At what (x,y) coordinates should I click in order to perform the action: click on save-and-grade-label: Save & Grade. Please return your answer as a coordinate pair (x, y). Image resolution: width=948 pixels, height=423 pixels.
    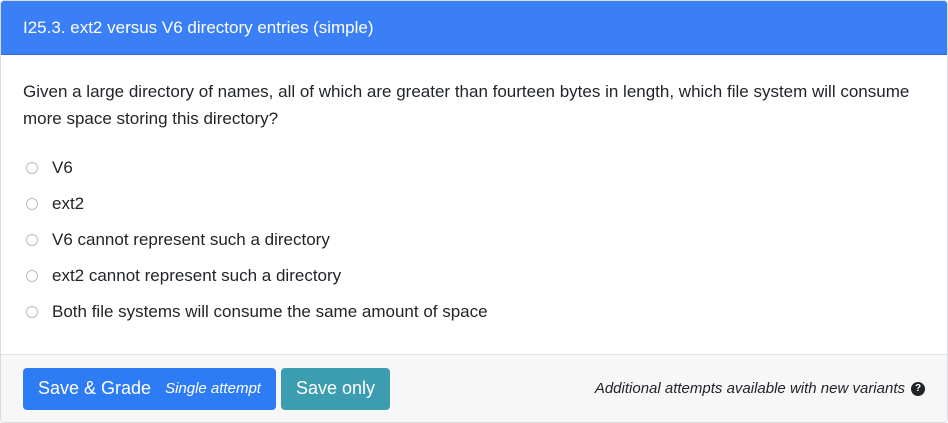
    Looking at the image, I should click on (95, 388).